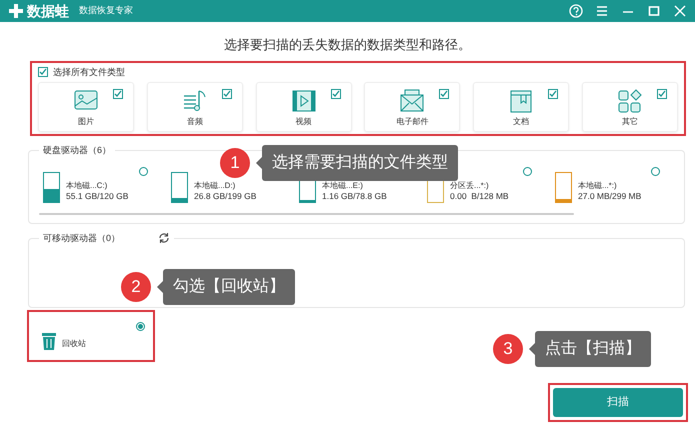  What do you see at coordinates (598, 185) in the screenshot?
I see `drive-label: 本地磁...*:)` at bounding box center [598, 185].